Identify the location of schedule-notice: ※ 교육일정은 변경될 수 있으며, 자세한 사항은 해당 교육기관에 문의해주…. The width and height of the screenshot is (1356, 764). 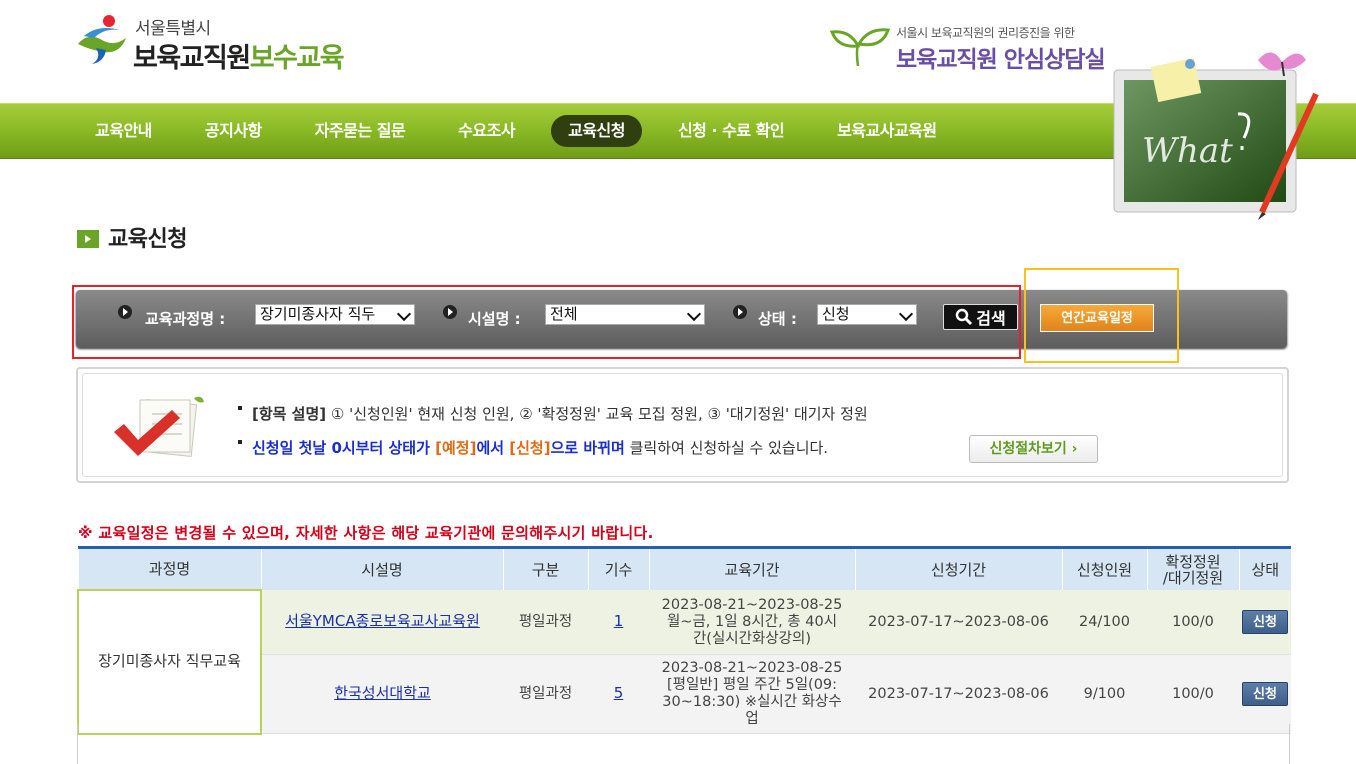
(366, 533).